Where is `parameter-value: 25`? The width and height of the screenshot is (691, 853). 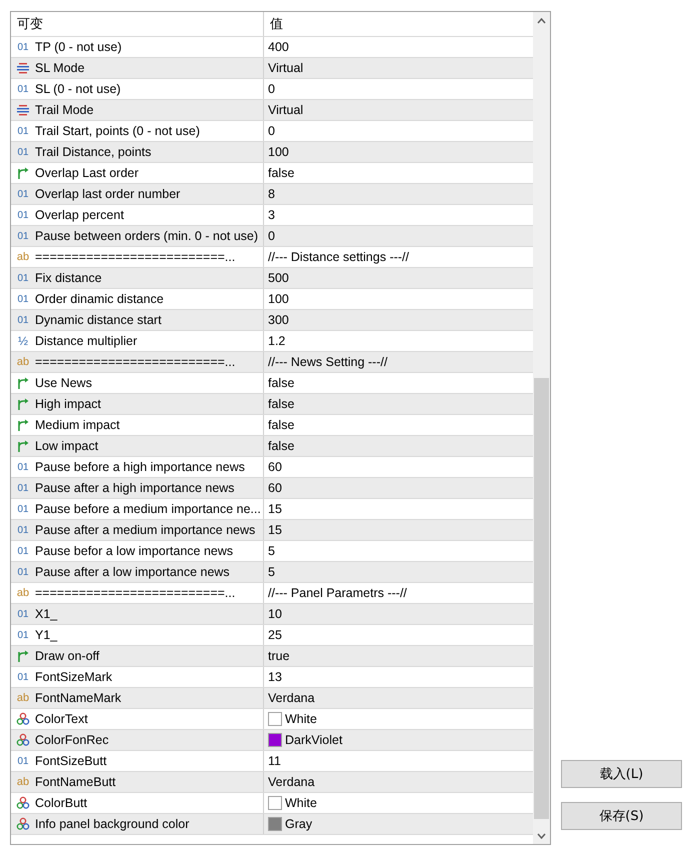
parameter-value: 25 is located at coordinates (275, 635).